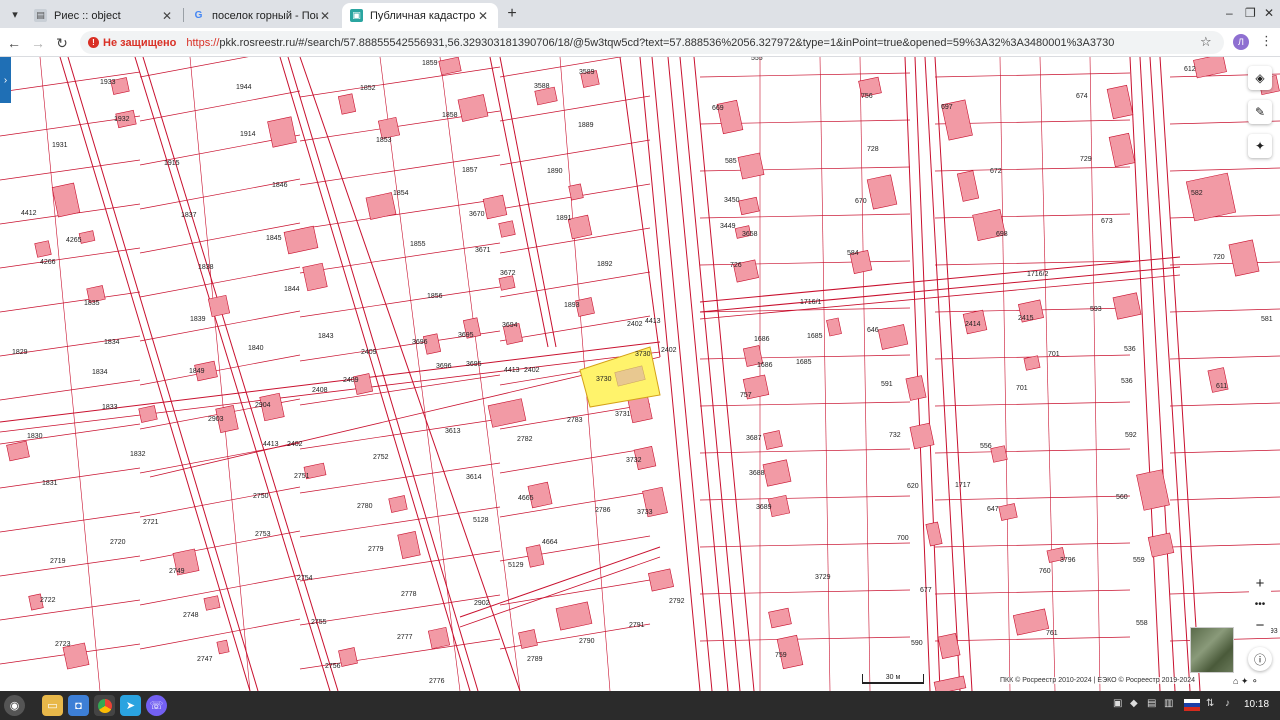 The image size is (1280, 720). Describe the element at coordinates (736, 265) in the screenshot. I see `parcel-label: 726` at that location.